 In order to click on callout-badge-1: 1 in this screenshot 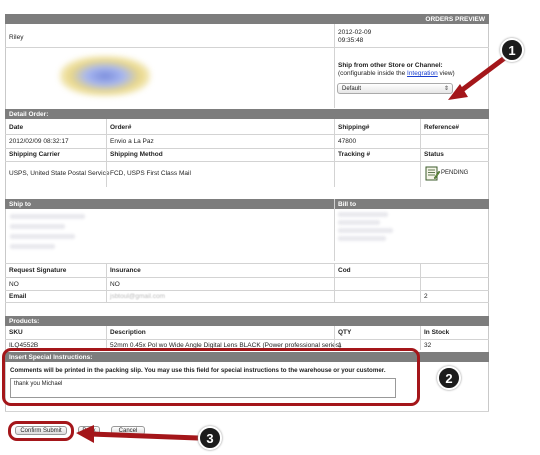, I will do `click(512, 50)`.